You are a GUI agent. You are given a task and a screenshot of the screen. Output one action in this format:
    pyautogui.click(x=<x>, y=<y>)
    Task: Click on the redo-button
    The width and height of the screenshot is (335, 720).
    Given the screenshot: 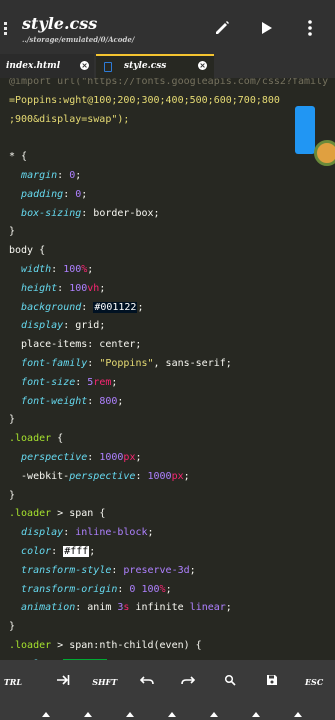 What is the action you would take?
    pyautogui.click(x=189, y=682)
    